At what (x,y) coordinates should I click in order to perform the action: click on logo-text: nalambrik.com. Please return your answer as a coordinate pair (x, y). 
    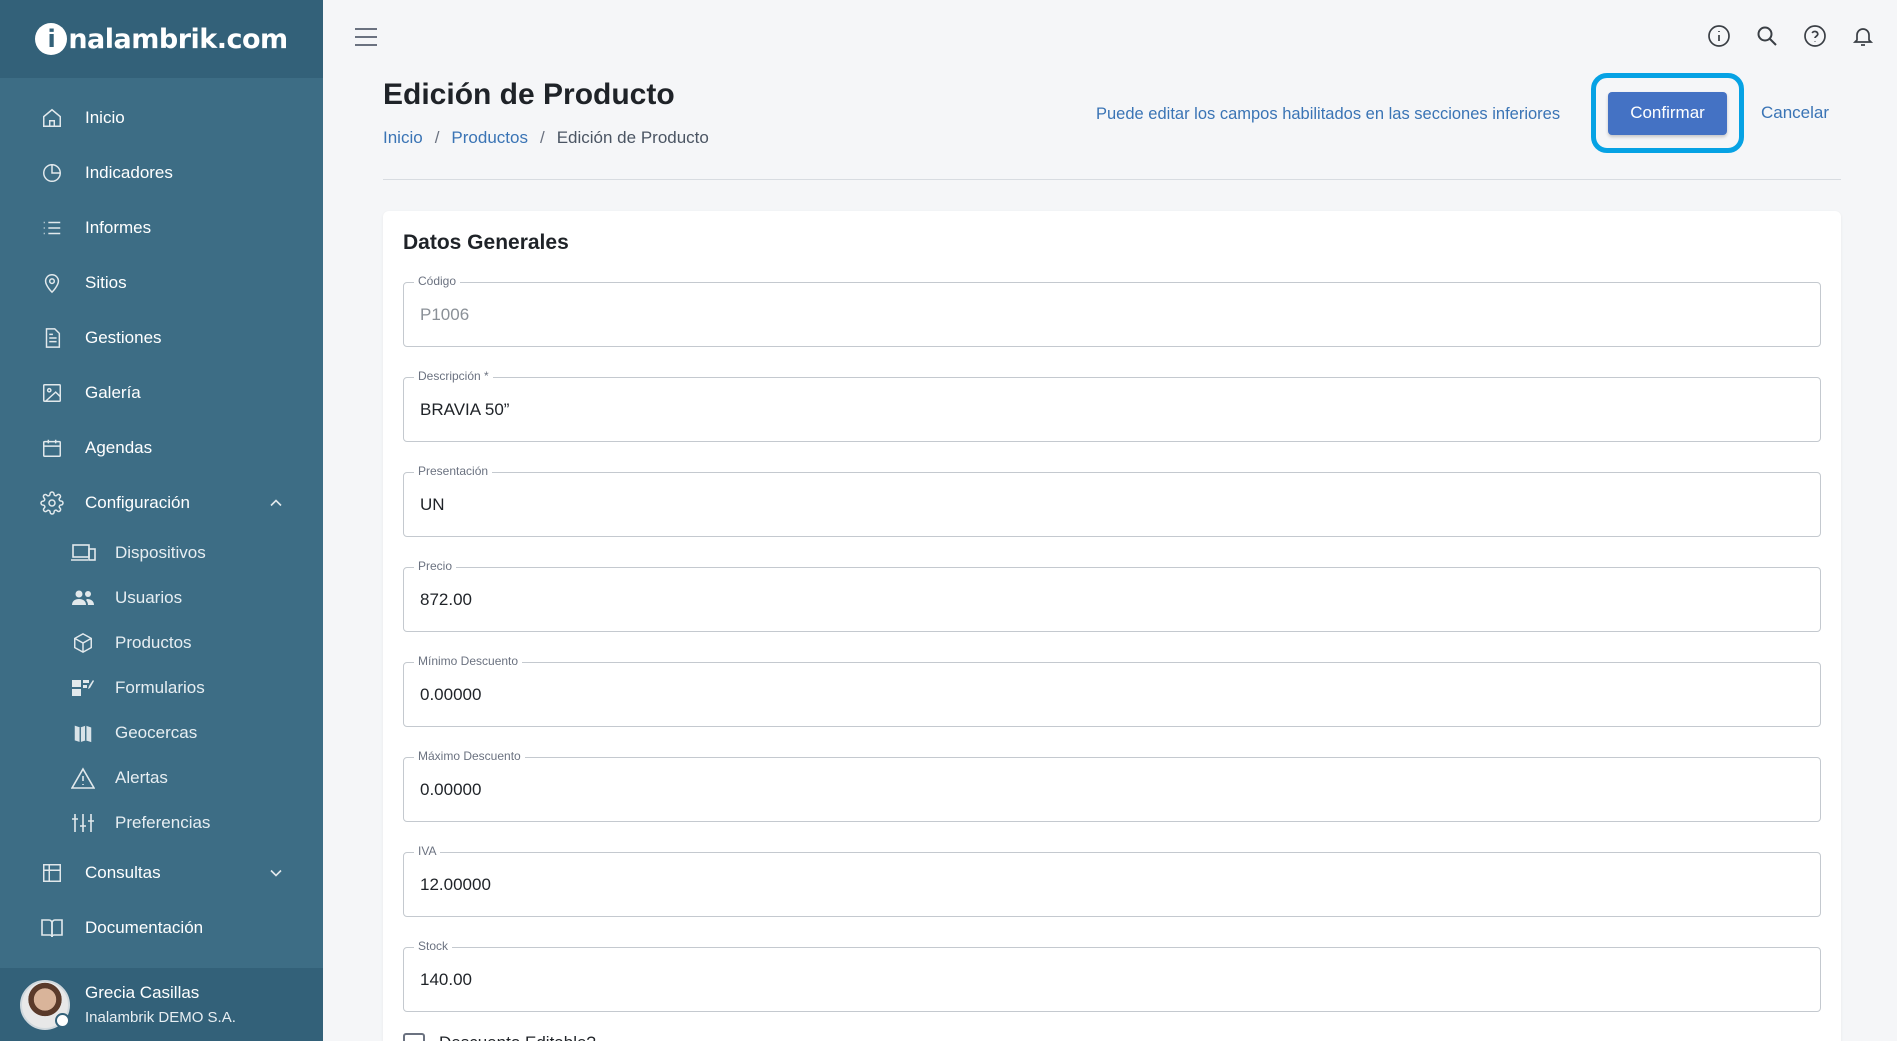
    Looking at the image, I should click on (178, 39).